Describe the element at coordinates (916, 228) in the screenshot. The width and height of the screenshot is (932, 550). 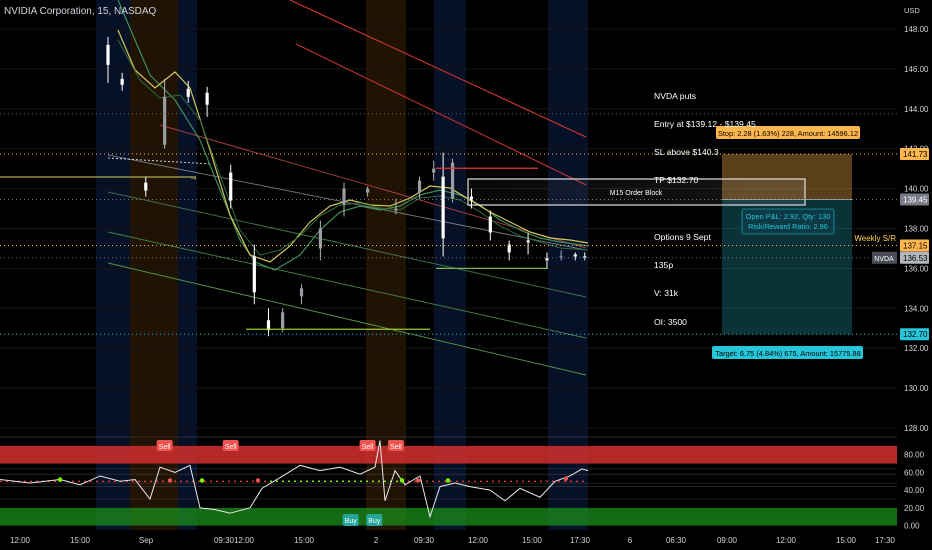
I see `price-tick: 138.00` at that location.